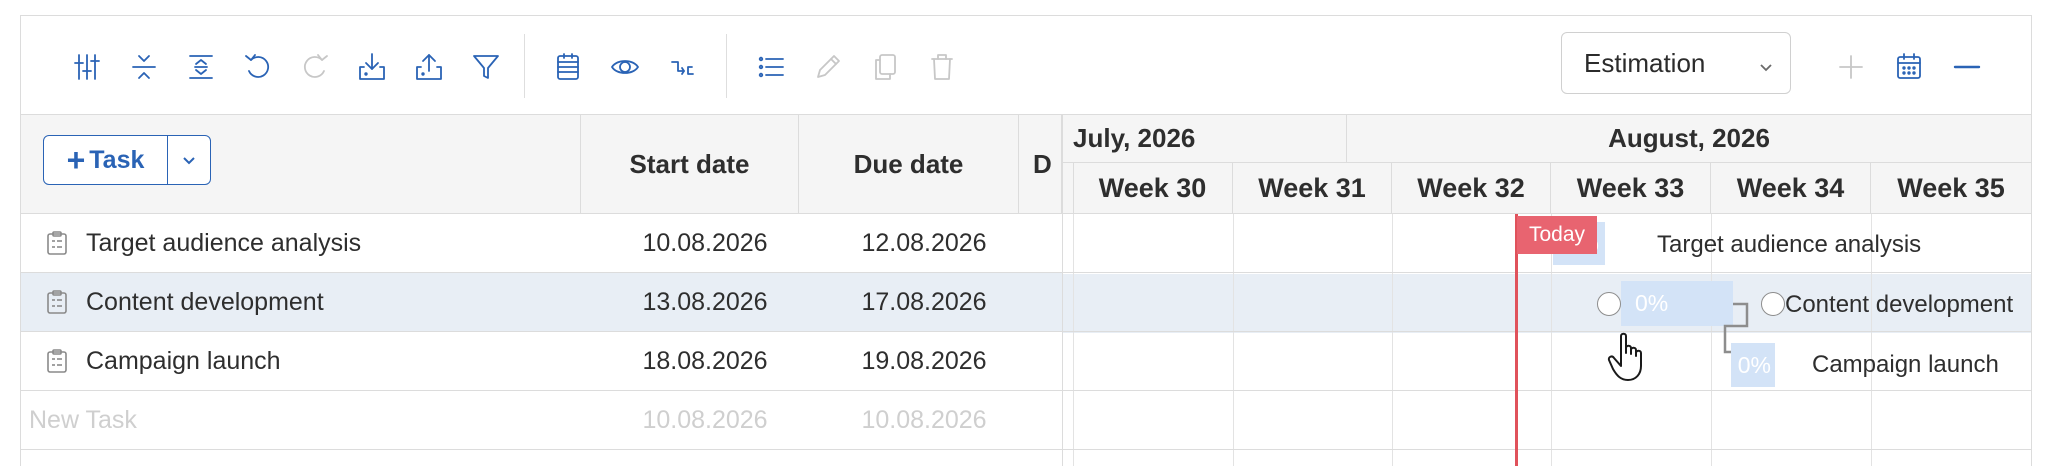  What do you see at coordinates (1967, 67) in the screenshot?
I see `zoom-out-icon` at bounding box center [1967, 67].